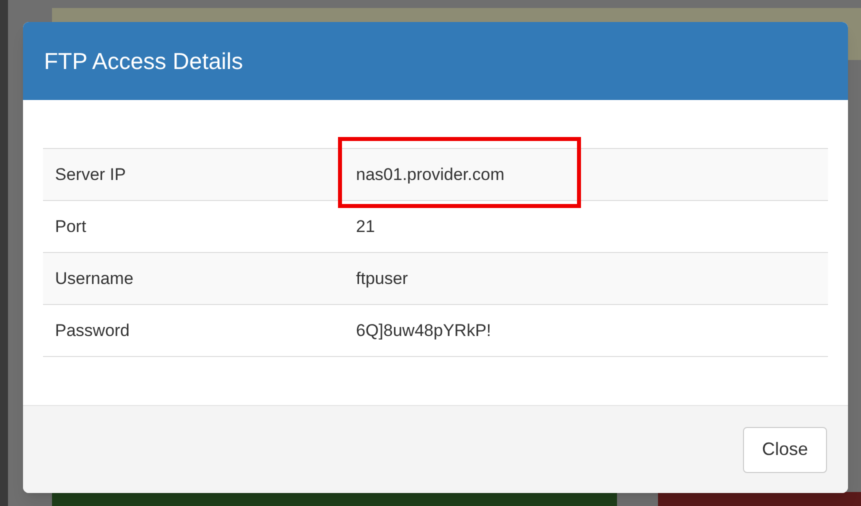 The height and width of the screenshot is (506, 861). I want to click on close-button: Close, so click(784, 449).